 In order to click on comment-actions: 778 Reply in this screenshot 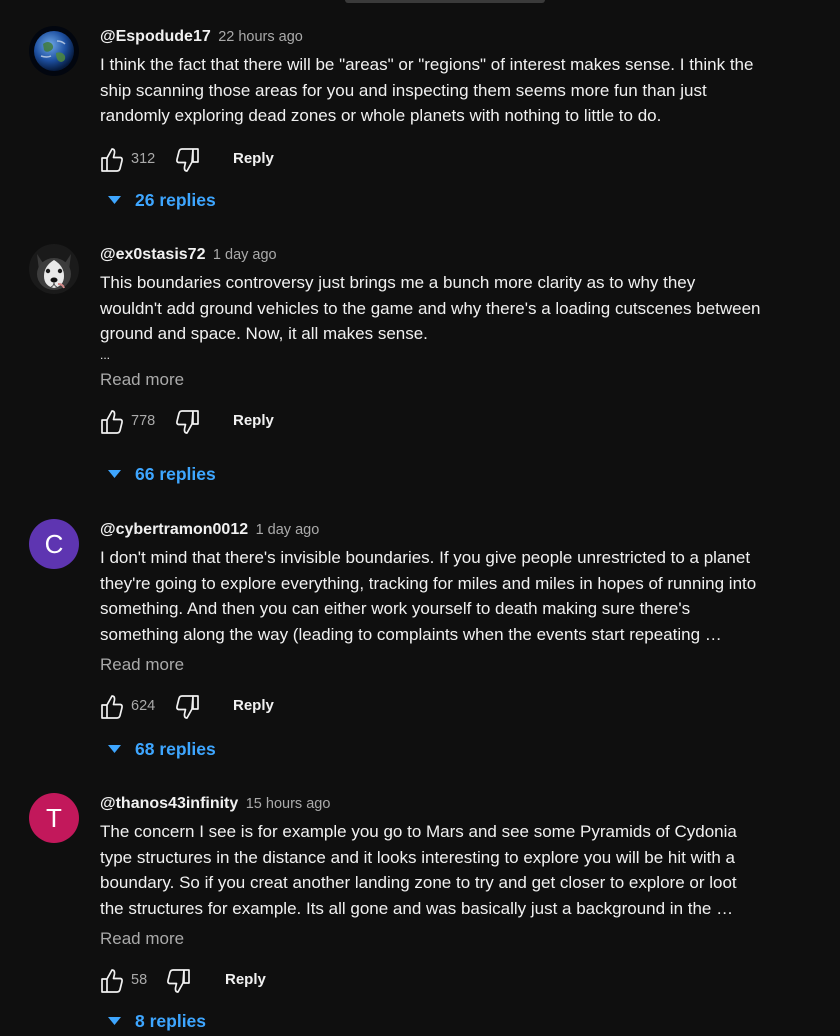, I will do `click(455, 422)`.